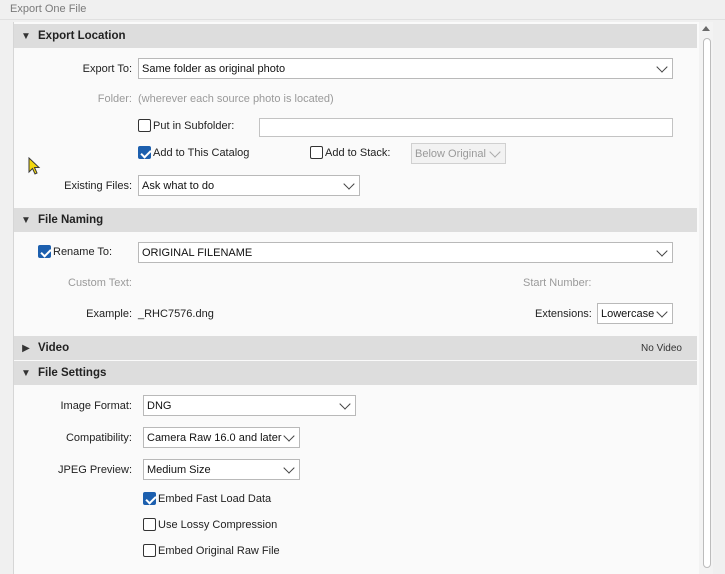 This screenshot has height=574, width=725. I want to click on example-label: Example:, so click(109, 314).